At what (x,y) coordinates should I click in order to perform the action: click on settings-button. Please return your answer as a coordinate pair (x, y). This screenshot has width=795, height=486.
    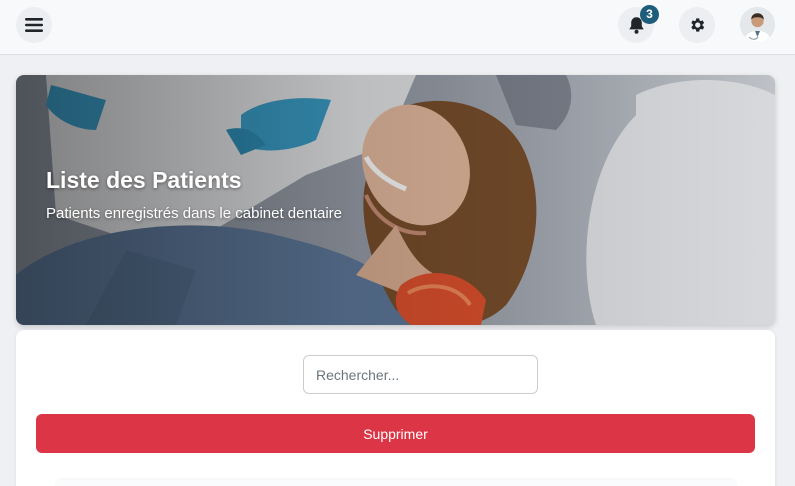
    Looking at the image, I should click on (697, 25).